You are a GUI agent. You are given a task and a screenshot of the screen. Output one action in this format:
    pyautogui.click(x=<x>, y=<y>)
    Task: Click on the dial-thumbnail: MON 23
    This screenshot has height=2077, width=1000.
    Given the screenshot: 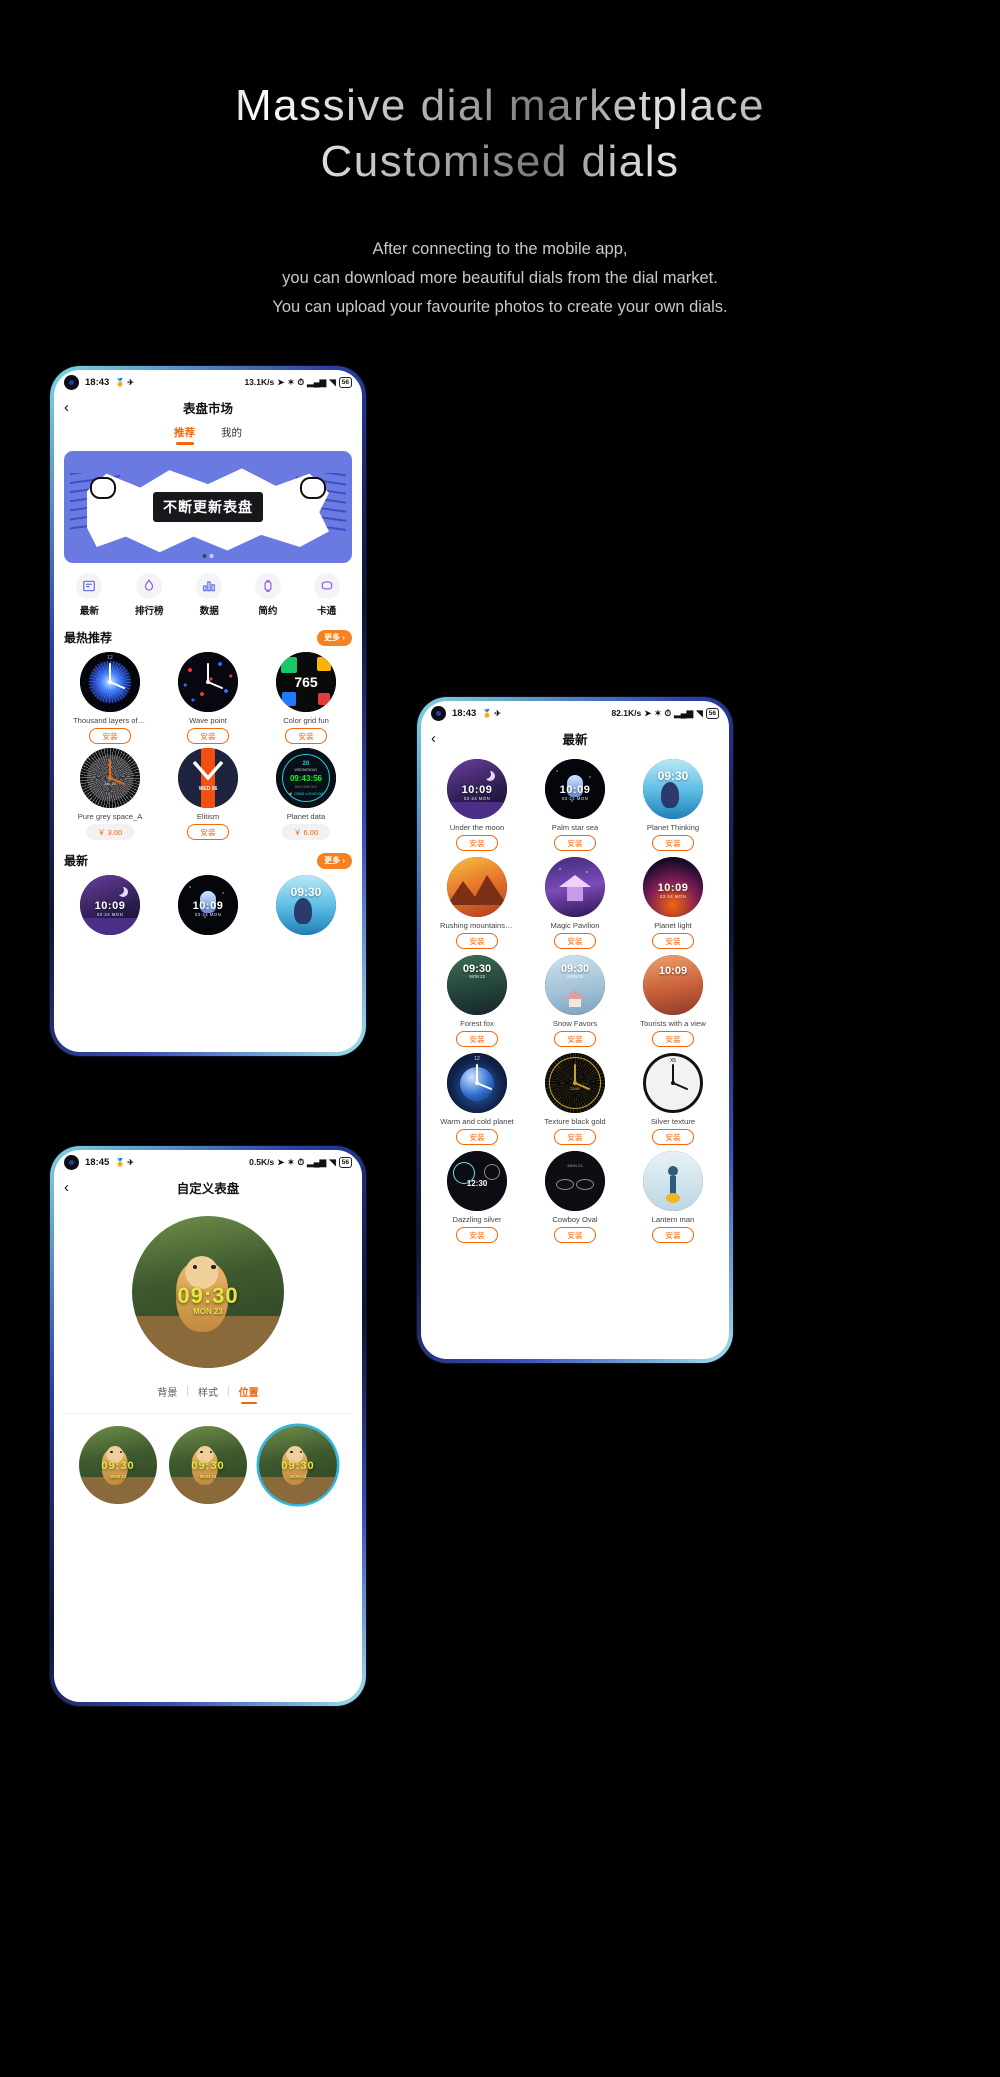 What is the action you would take?
    pyautogui.click(x=575, y=1181)
    